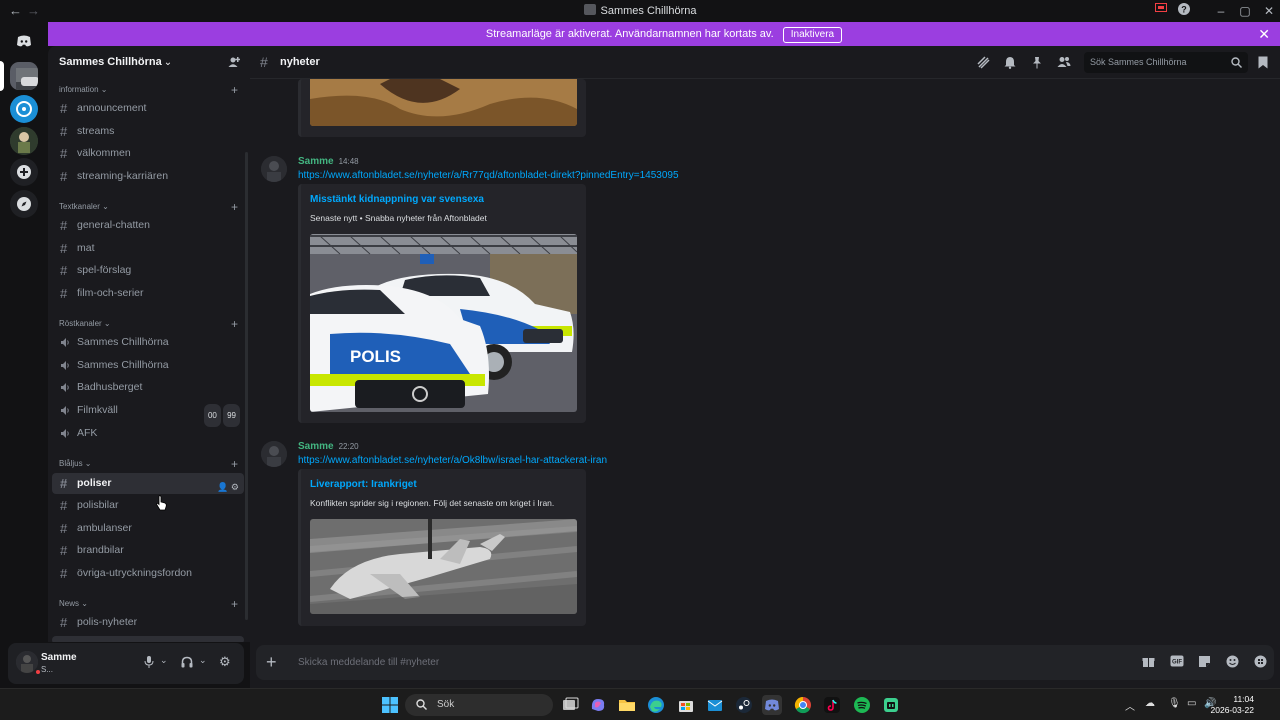 The image size is (1280, 720). What do you see at coordinates (1174, 703) in the screenshot?
I see `tray-microphone-icon: 🎙` at bounding box center [1174, 703].